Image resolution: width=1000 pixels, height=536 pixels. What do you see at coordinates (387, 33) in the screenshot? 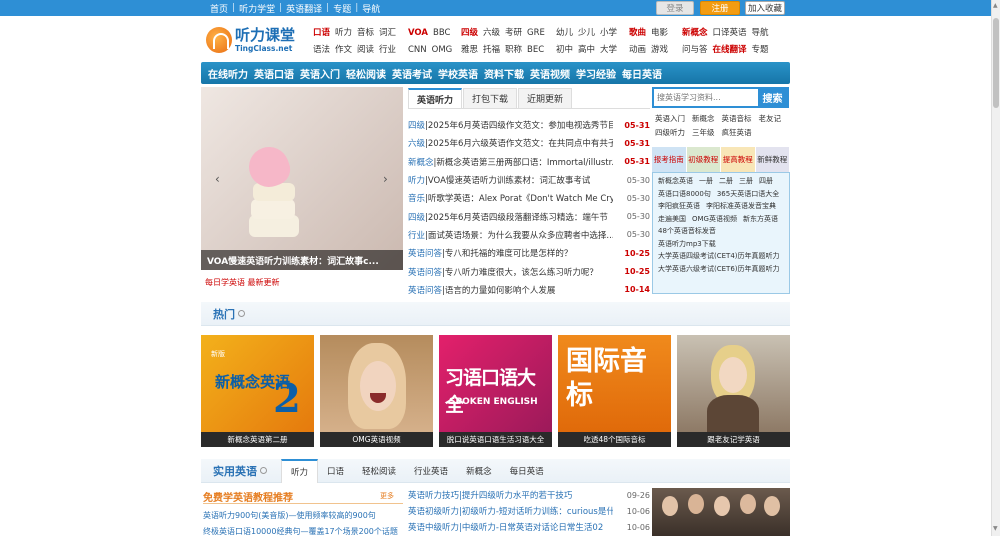
I see `category-link: 词汇` at bounding box center [387, 33].